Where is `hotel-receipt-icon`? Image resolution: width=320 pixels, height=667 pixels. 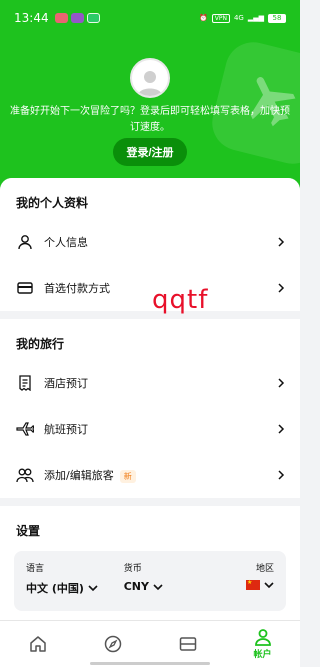 hotel-receipt-icon is located at coordinates (25, 383).